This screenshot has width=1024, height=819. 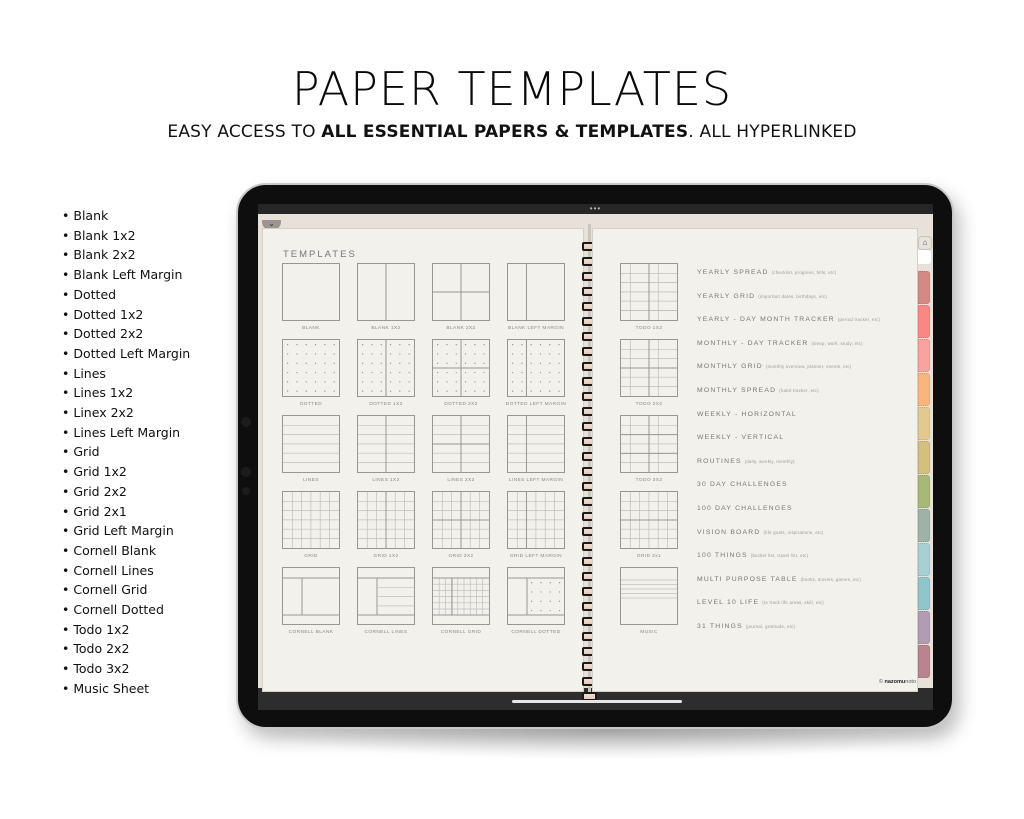 What do you see at coordinates (747, 414) in the screenshot?
I see `menu-link: WEEKLY - HORIZONTAL` at bounding box center [747, 414].